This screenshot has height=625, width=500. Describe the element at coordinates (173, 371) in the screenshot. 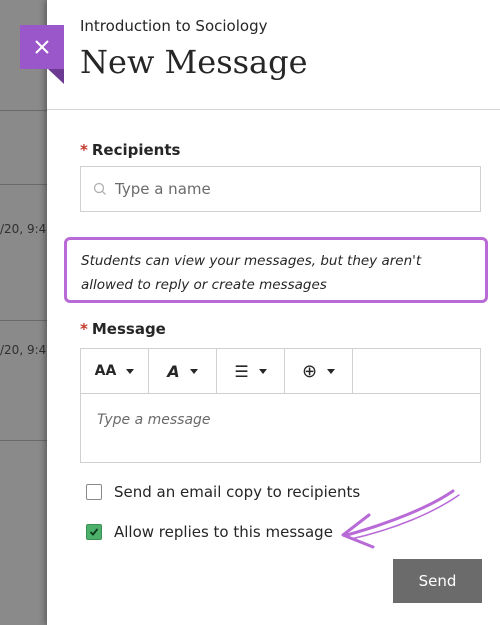

I see `text-color-icon: A` at that location.